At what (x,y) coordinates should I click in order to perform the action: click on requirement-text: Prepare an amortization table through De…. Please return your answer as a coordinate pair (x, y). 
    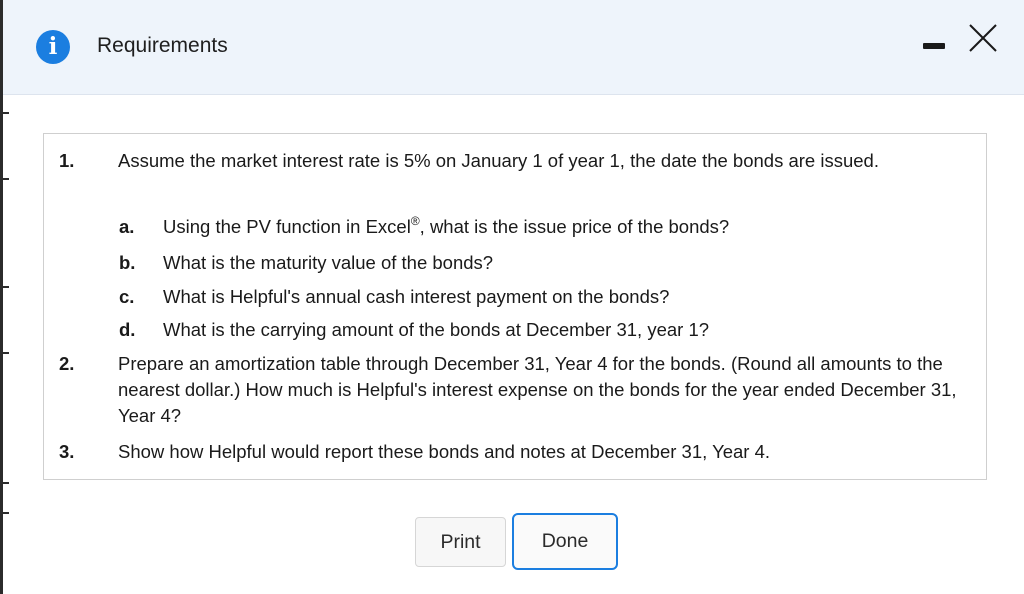
    Looking at the image, I should click on (537, 389).